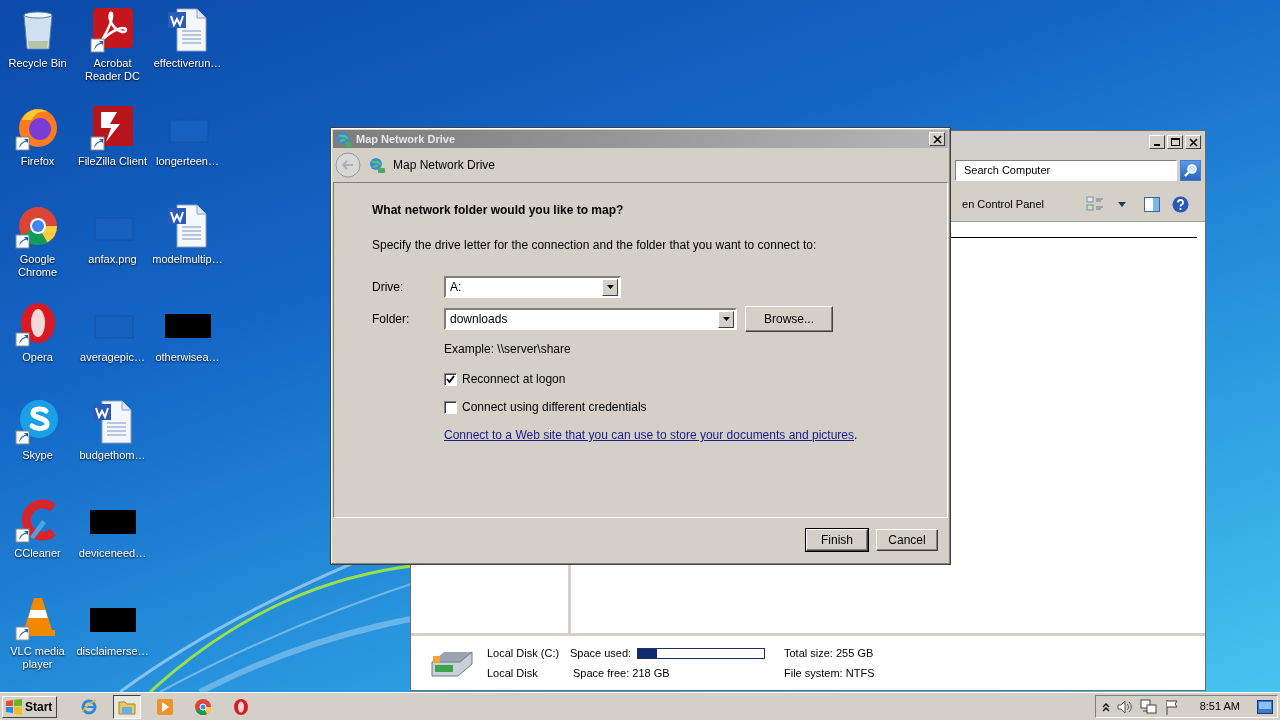  What do you see at coordinates (1124, 706) in the screenshot?
I see `speaker-icon` at bounding box center [1124, 706].